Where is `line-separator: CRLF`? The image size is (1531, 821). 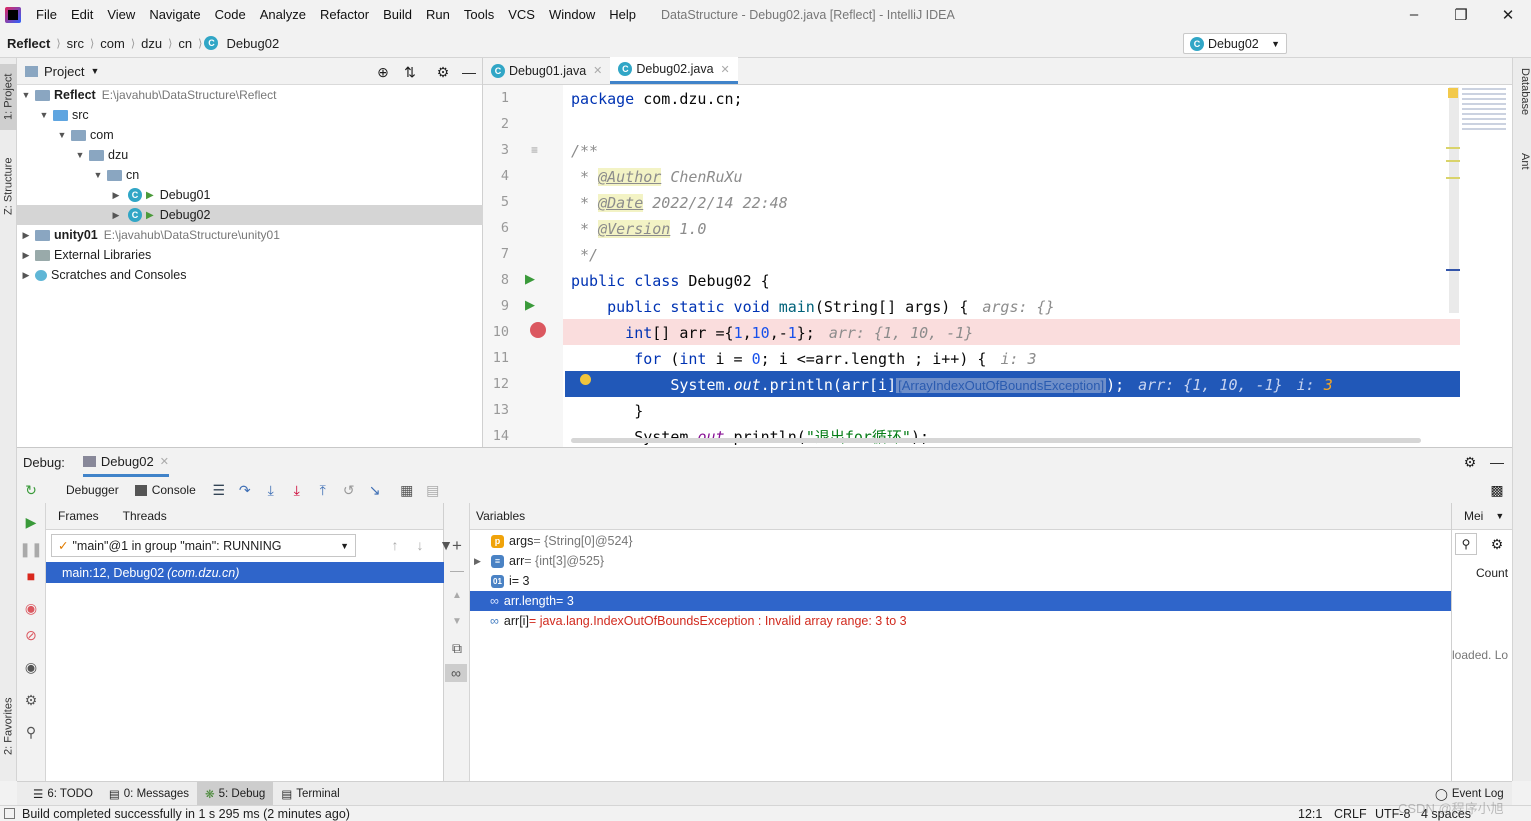 line-separator: CRLF is located at coordinates (1350, 814).